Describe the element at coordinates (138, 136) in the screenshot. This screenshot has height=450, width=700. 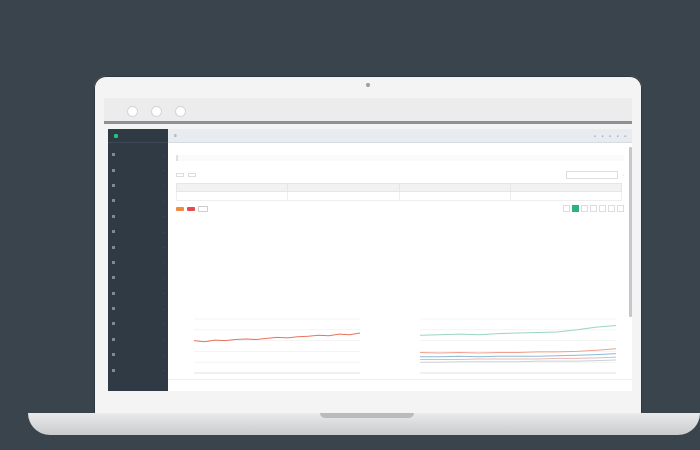
I see `brand` at that location.